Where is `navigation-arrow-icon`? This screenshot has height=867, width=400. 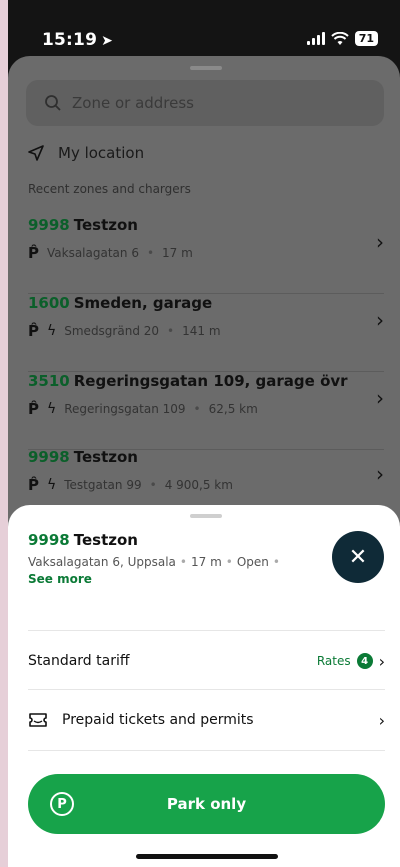 navigation-arrow-icon is located at coordinates (36, 153).